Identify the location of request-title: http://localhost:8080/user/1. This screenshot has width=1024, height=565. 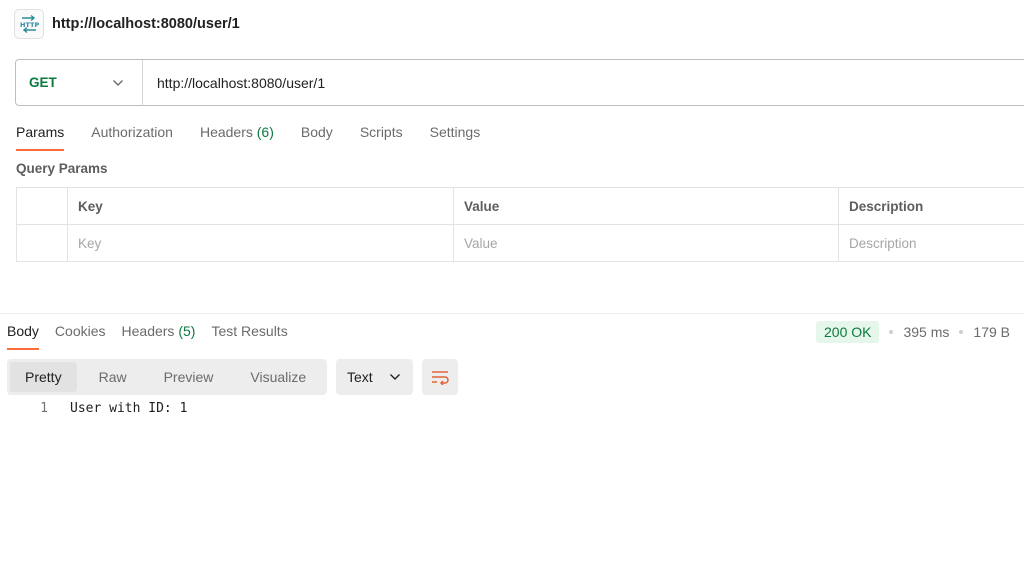
(146, 24).